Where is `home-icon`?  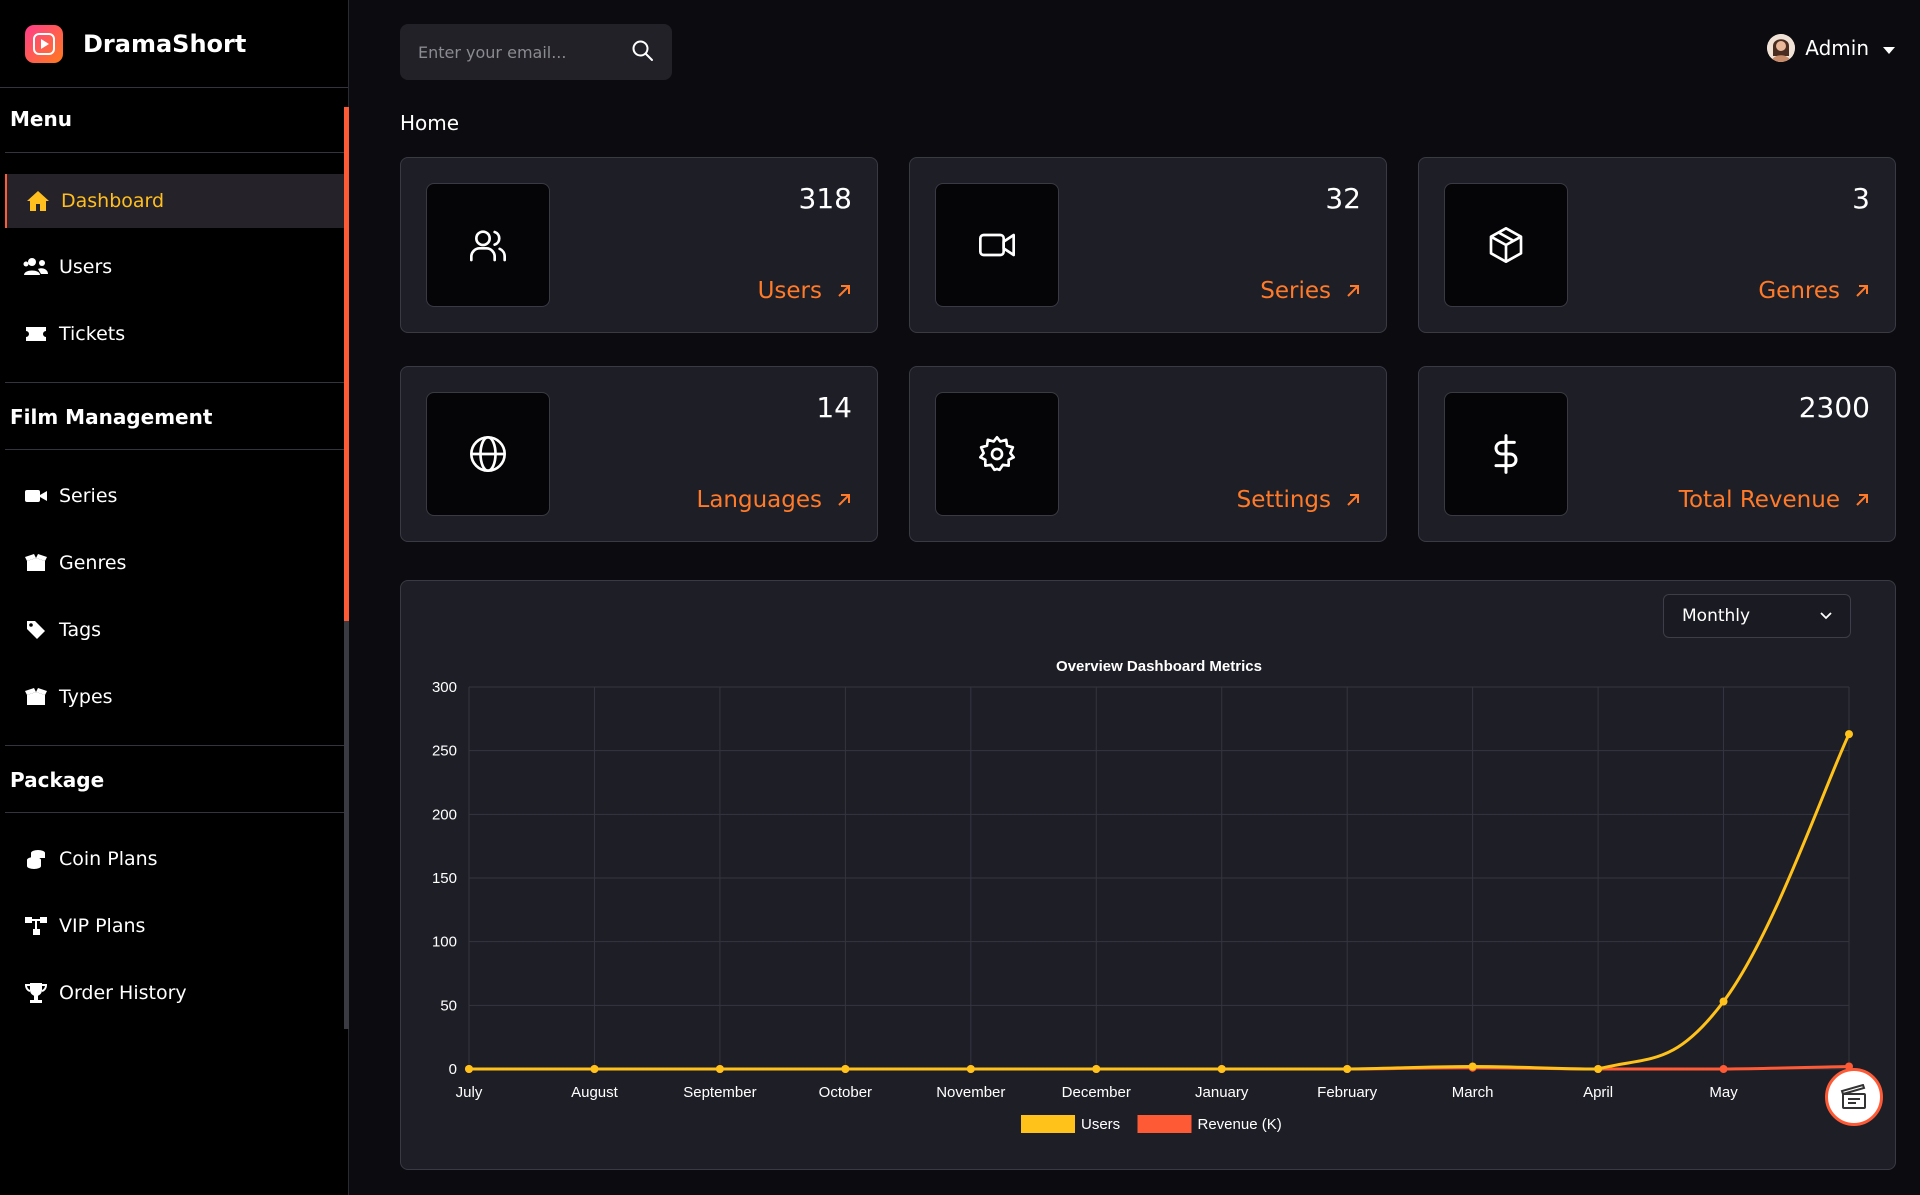 home-icon is located at coordinates (38, 201).